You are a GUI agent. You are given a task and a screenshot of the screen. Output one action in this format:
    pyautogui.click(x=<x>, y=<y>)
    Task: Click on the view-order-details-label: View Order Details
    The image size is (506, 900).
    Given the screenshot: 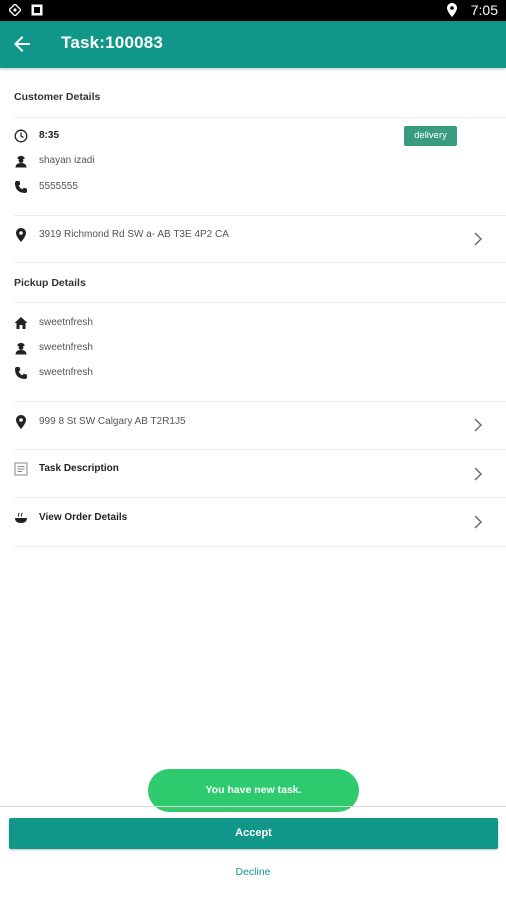 What is the action you would take?
    pyautogui.click(x=83, y=517)
    